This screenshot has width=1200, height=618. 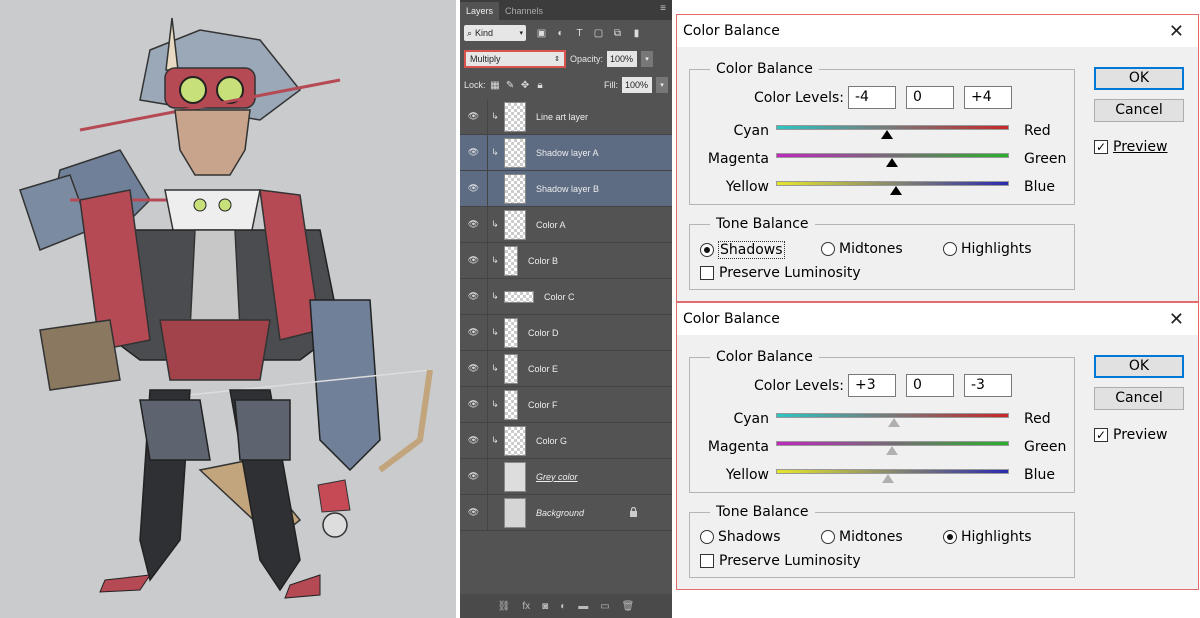 I want to click on level-input-yellow-blue: +4, so click(x=988, y=97).